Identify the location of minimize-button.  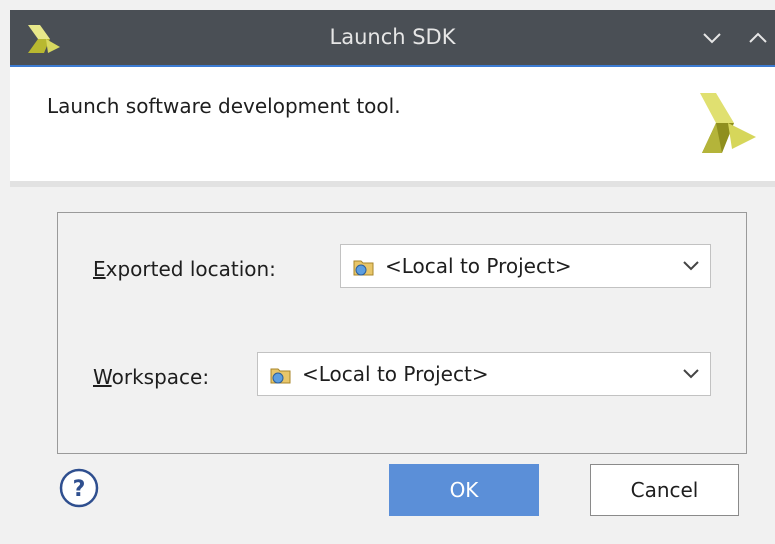
(712, 38).